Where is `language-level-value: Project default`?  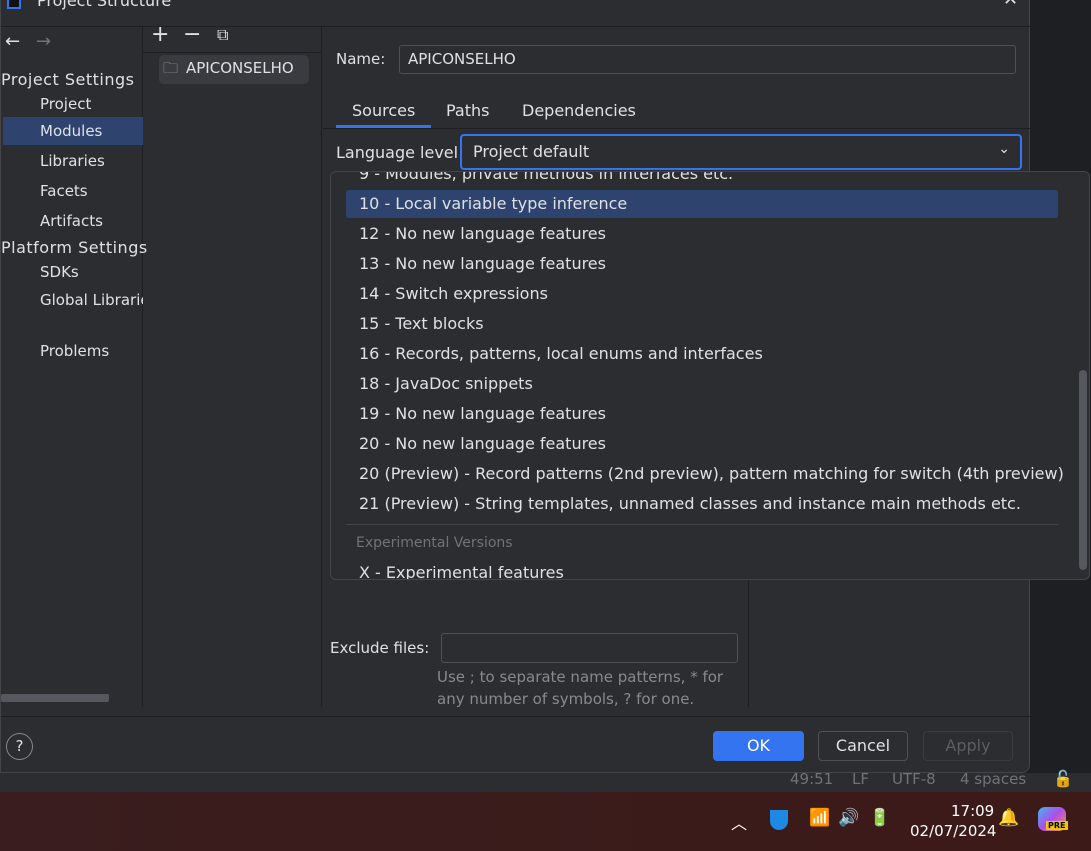
language-level-value: Project default is located at coordinates (531, 151).